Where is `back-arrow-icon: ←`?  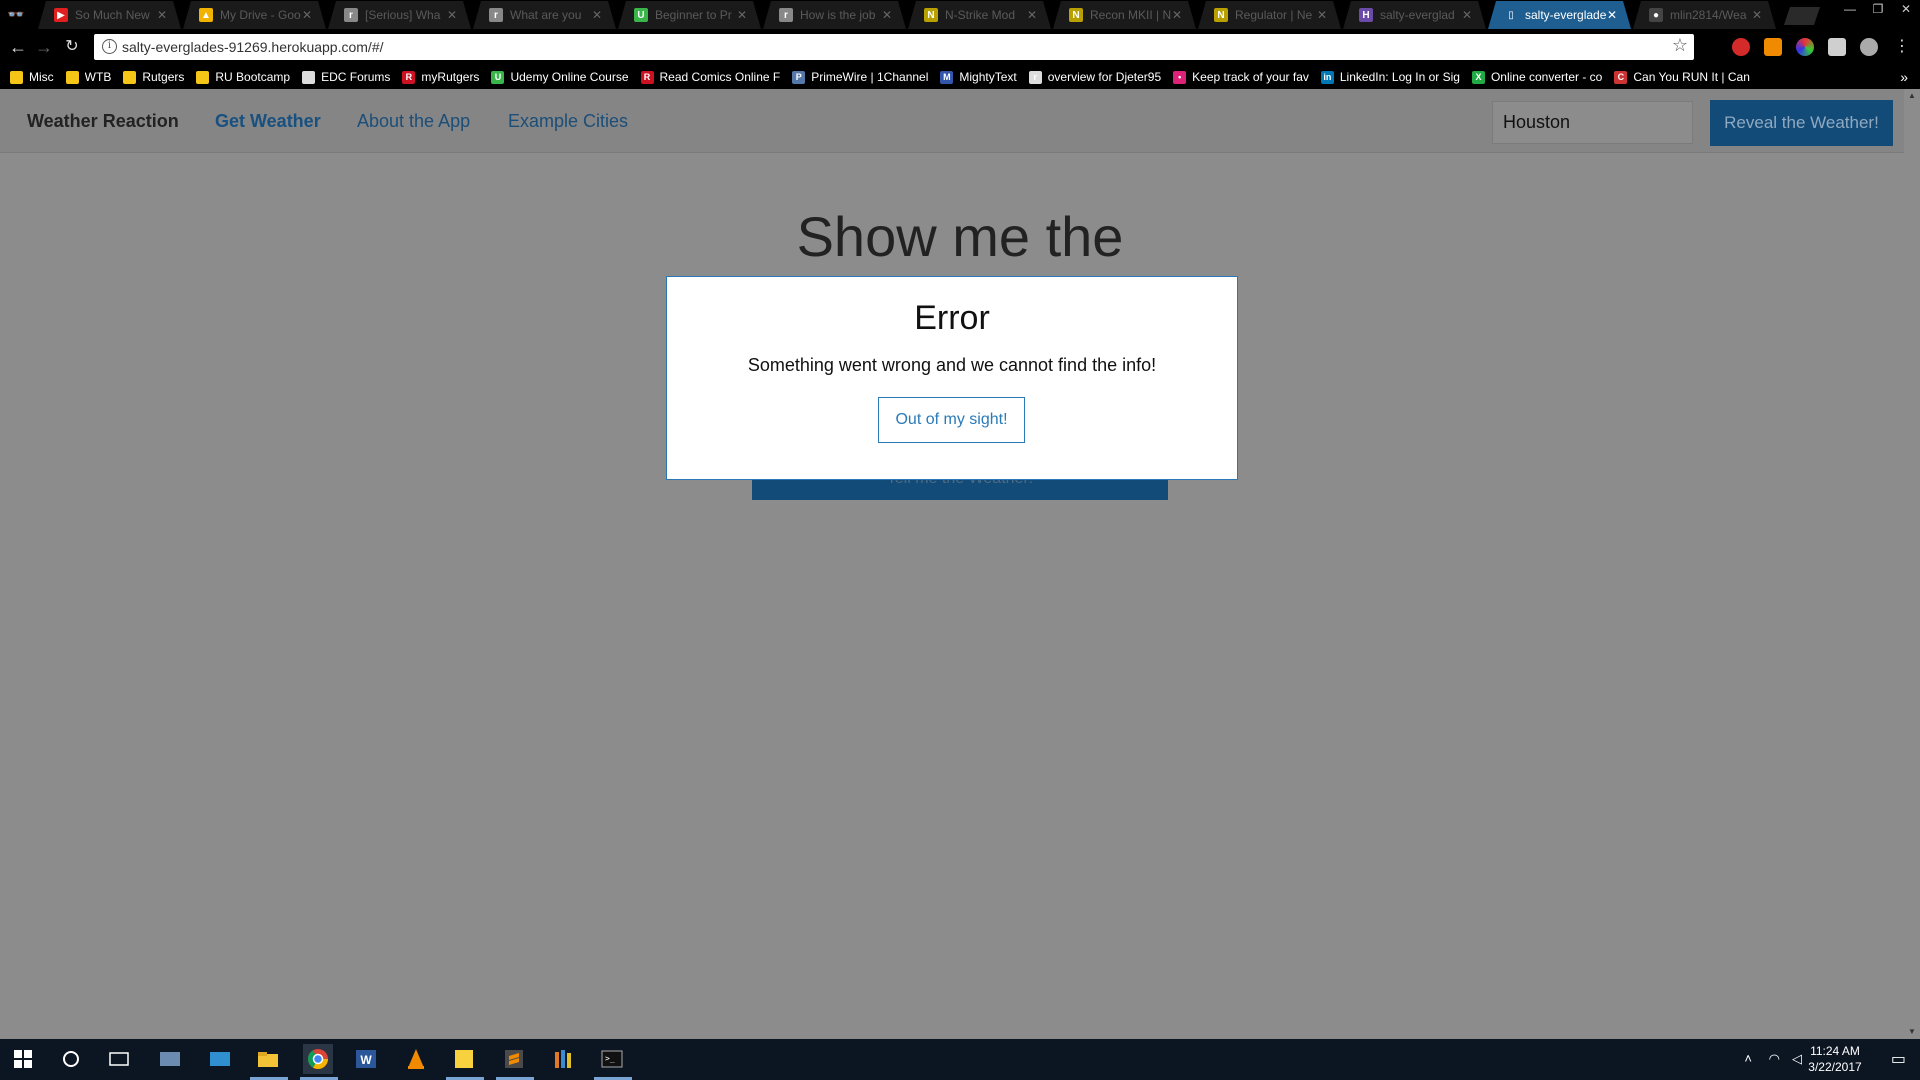
back-arrow-icon: ← is located at coordinates (18, 47).